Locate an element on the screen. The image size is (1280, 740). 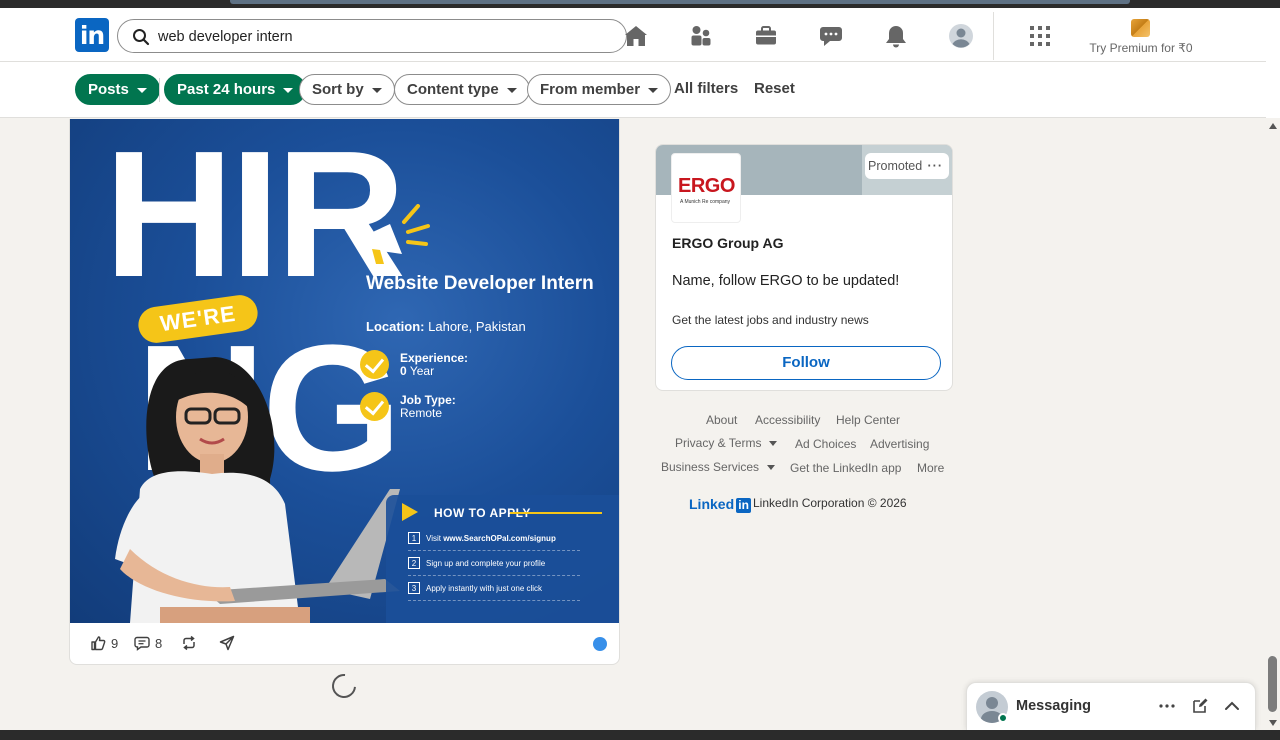
profile-avatar-icon is located at coordinates (961, 36).